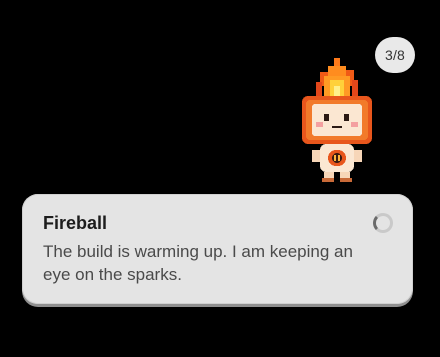 Image resolution: width=440 pixels, height=357 pixels. I want to click on fire-mascot-icon, so click(337, 120).